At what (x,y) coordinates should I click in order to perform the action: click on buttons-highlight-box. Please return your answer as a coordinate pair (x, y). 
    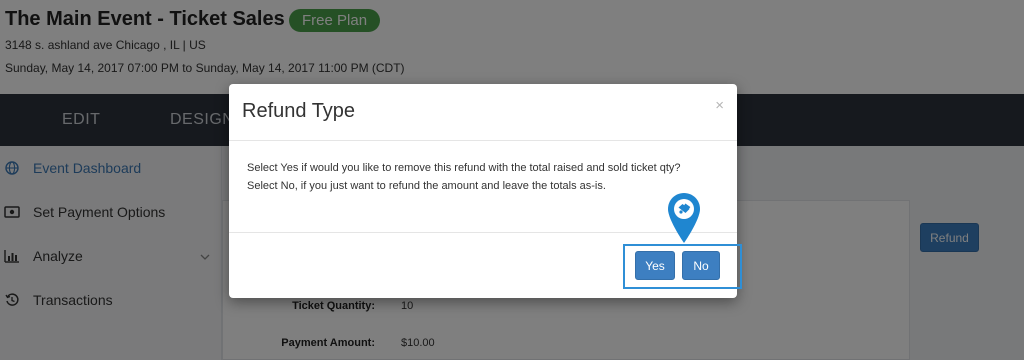
    Looking at the image, I should click on (682, 266).